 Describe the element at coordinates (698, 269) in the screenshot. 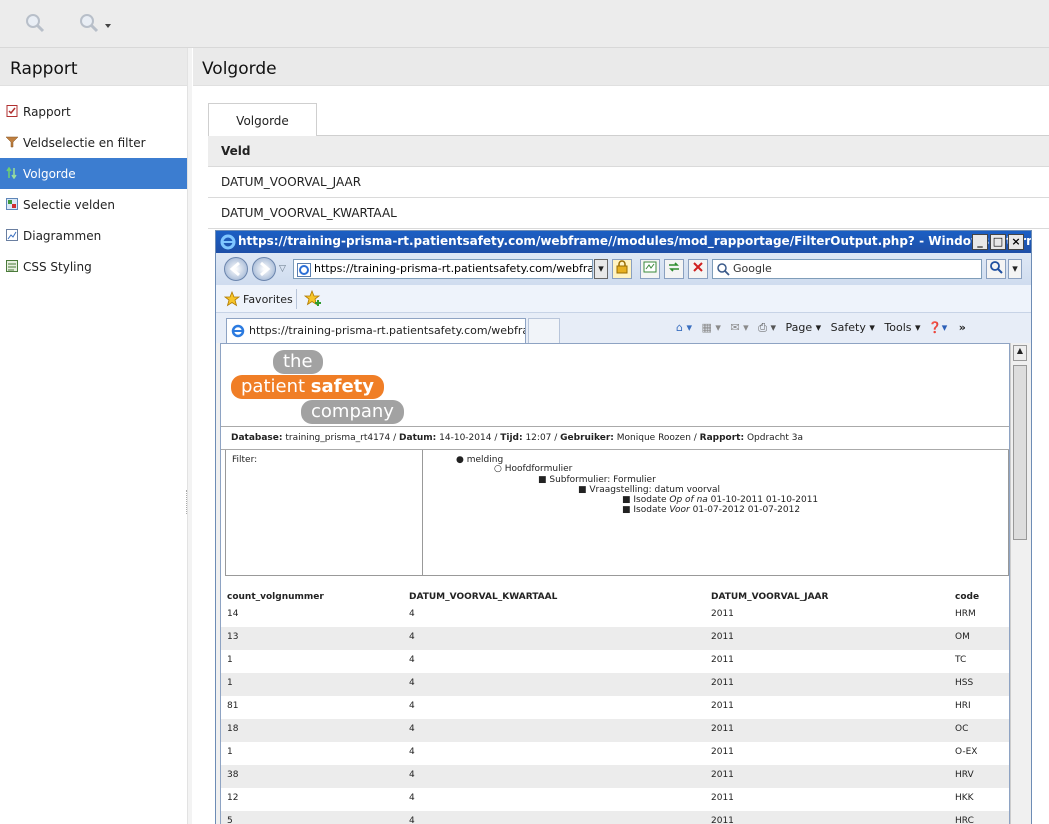

I see `stop-button` at that location.